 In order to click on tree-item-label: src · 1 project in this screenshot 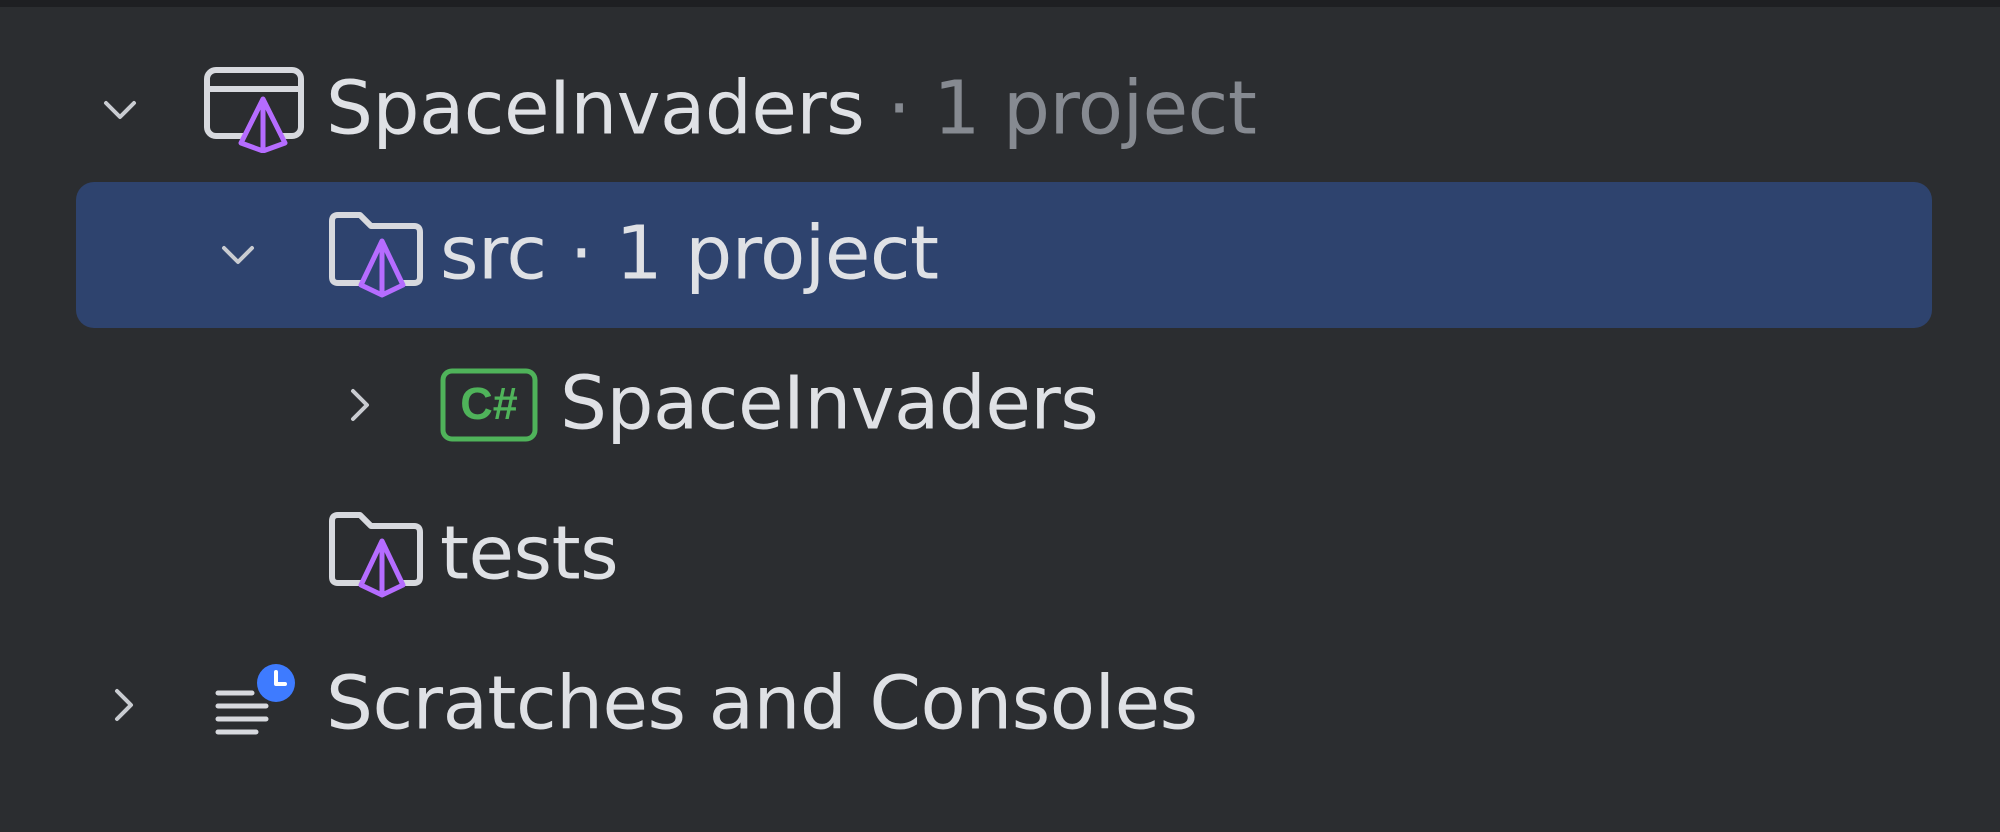, I will do `click(689, 254)`.